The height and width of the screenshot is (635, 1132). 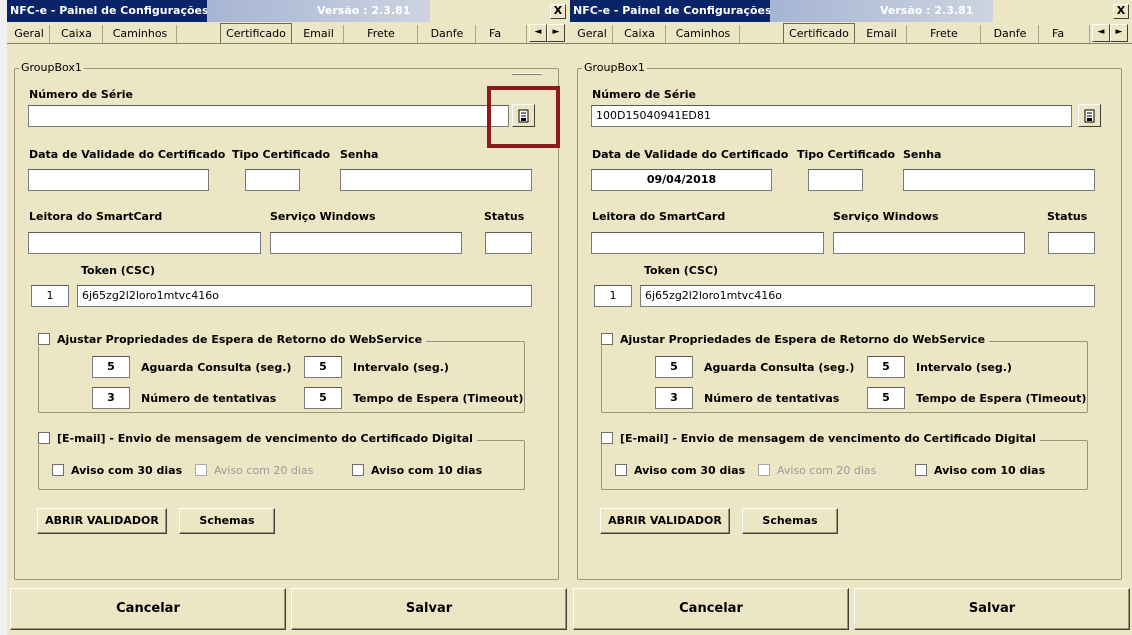 I want to click on window-title: NFC-e - Painel de Configurações, so click(x=671, y=11).